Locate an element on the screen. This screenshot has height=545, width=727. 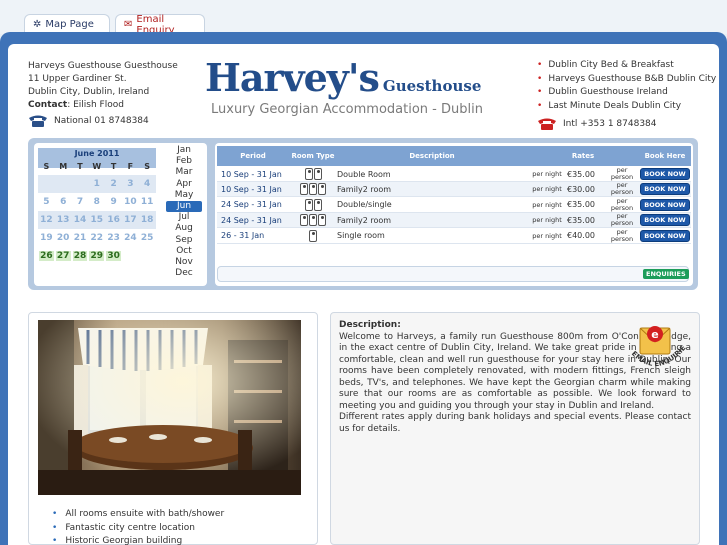
calendar-day-available: 26 is located at coordinates (46, 256).